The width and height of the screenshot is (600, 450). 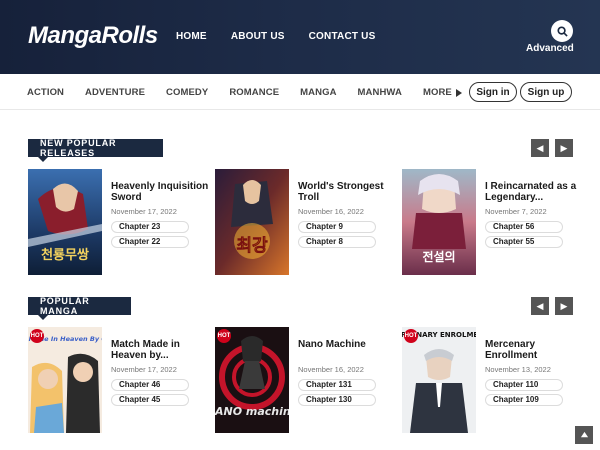 What do you see at coordinates (79, 308) in the screenshot?
I see `section-title: POPULAR MANGA` at bounding box center [79, 308].